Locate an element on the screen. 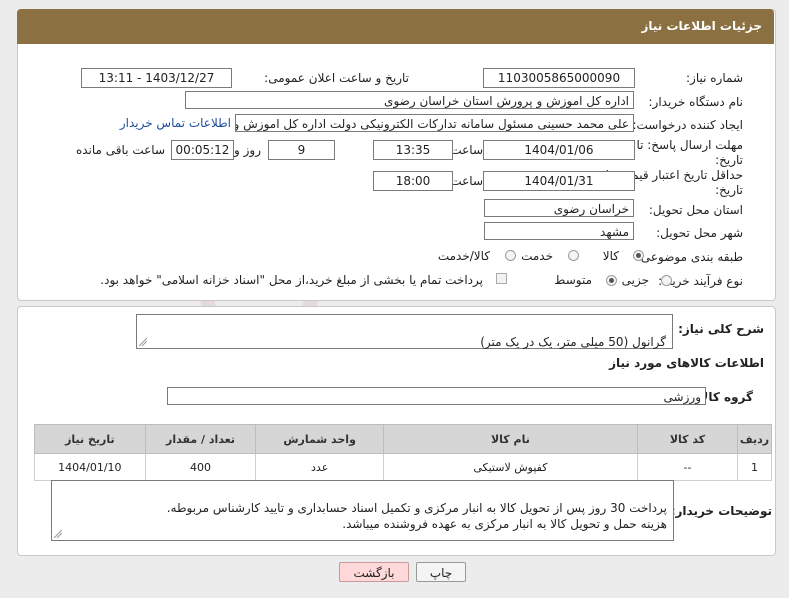  deadline-date-field: 1404/01/06 is located at coordinates (559, 150).